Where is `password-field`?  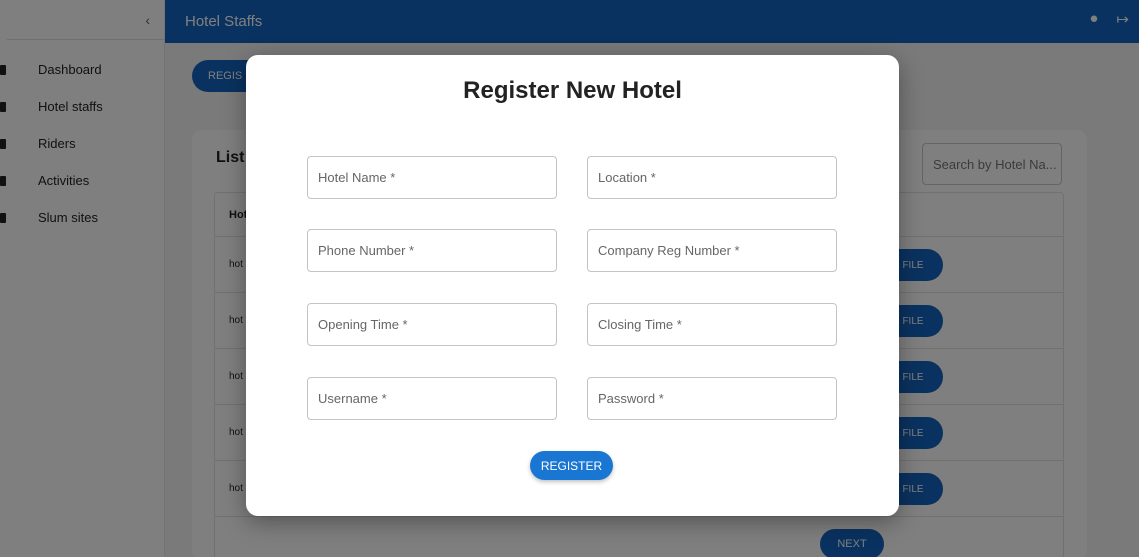 password-field is located at coordinates (712, 398).